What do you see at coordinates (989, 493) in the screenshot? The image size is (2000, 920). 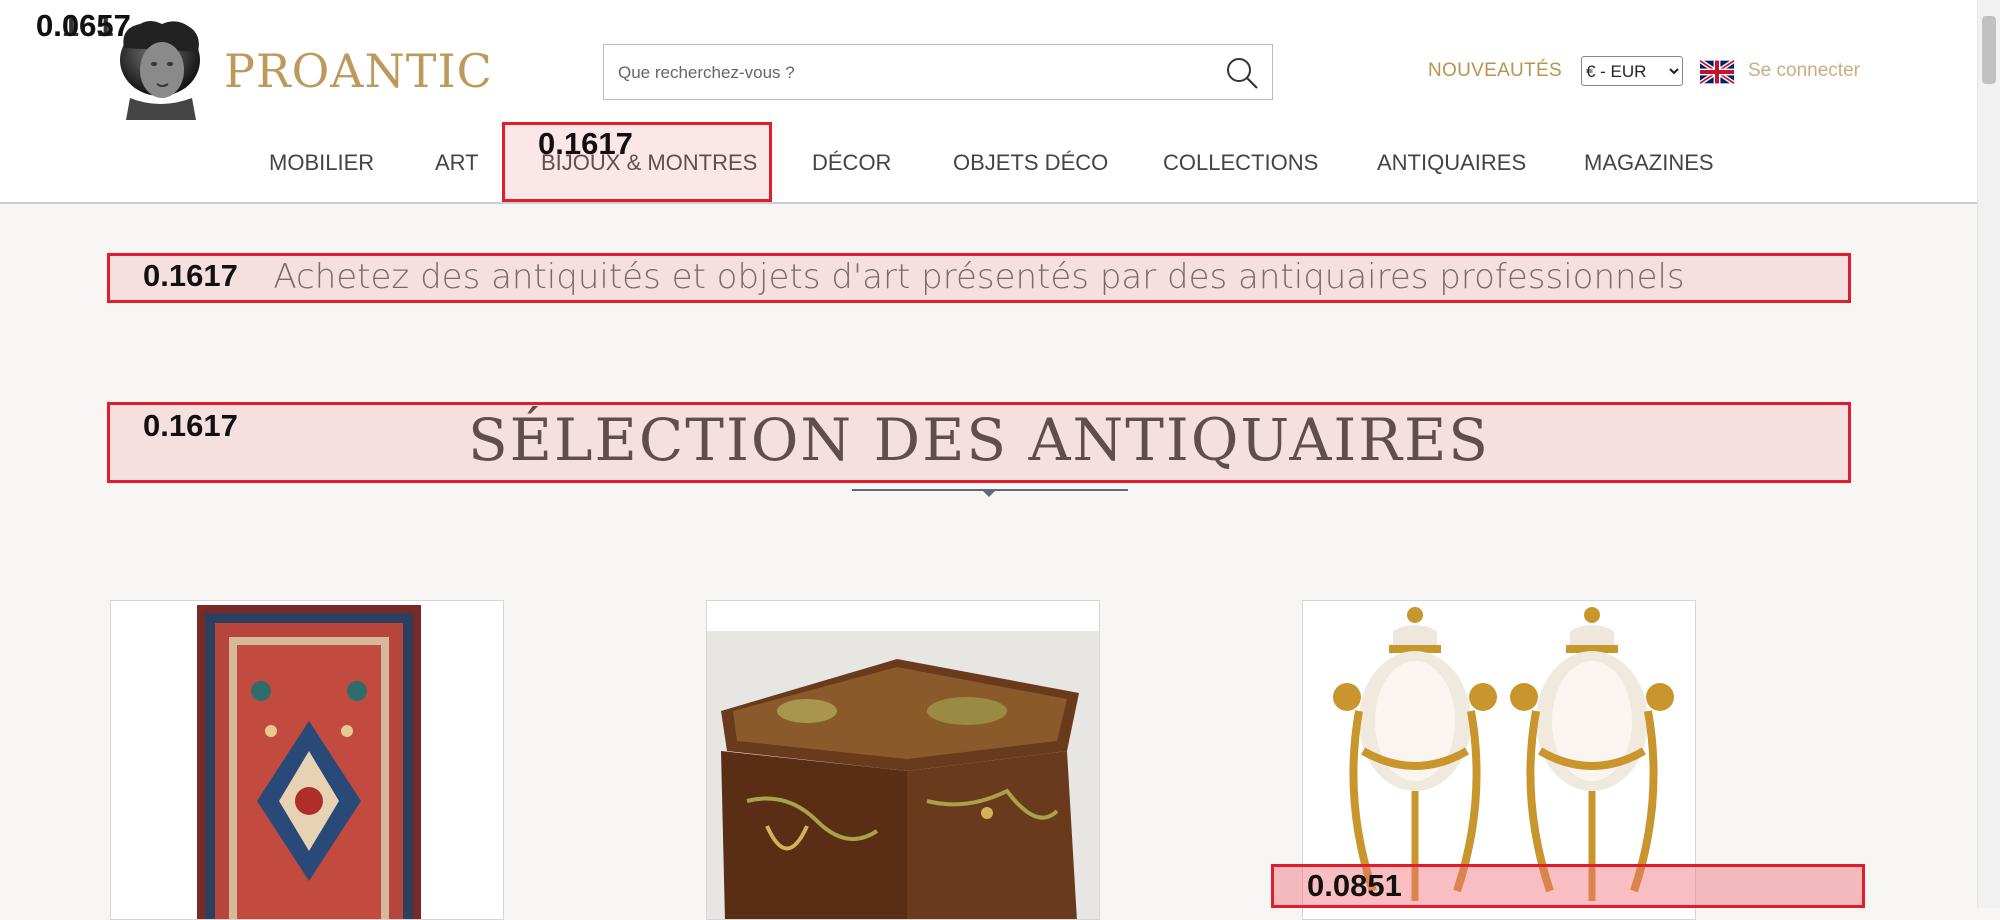 I see `title-divider-notch` at bounding box center [989, 493].